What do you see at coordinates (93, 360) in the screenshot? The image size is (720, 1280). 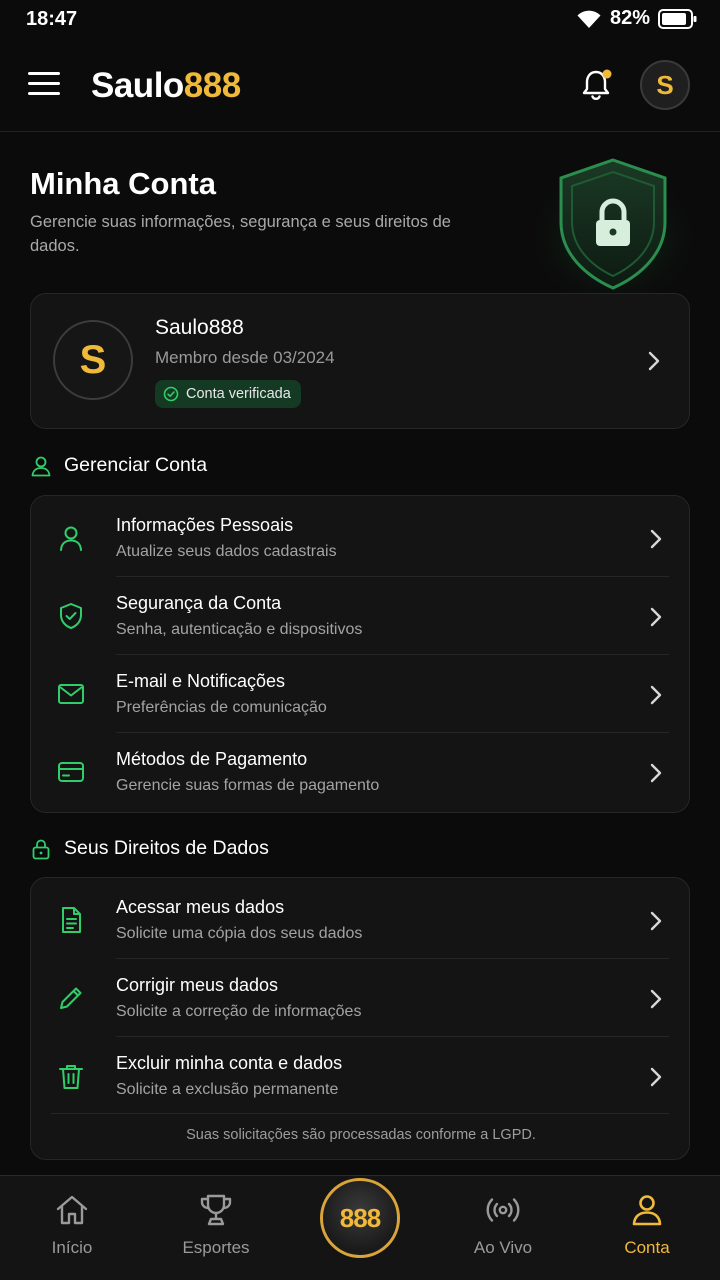 I see `profile-avatar: S` at bounding box center [93, 360].